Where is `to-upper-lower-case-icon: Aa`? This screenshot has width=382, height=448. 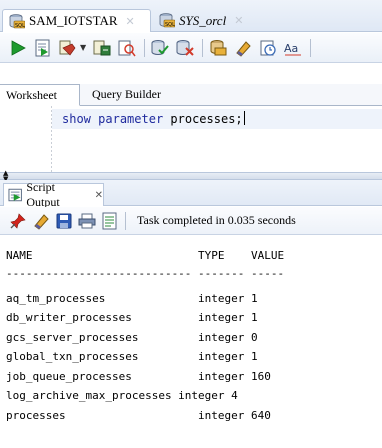 to-upper-lower-case-icon: Aa is located at coordinates (293, 48).